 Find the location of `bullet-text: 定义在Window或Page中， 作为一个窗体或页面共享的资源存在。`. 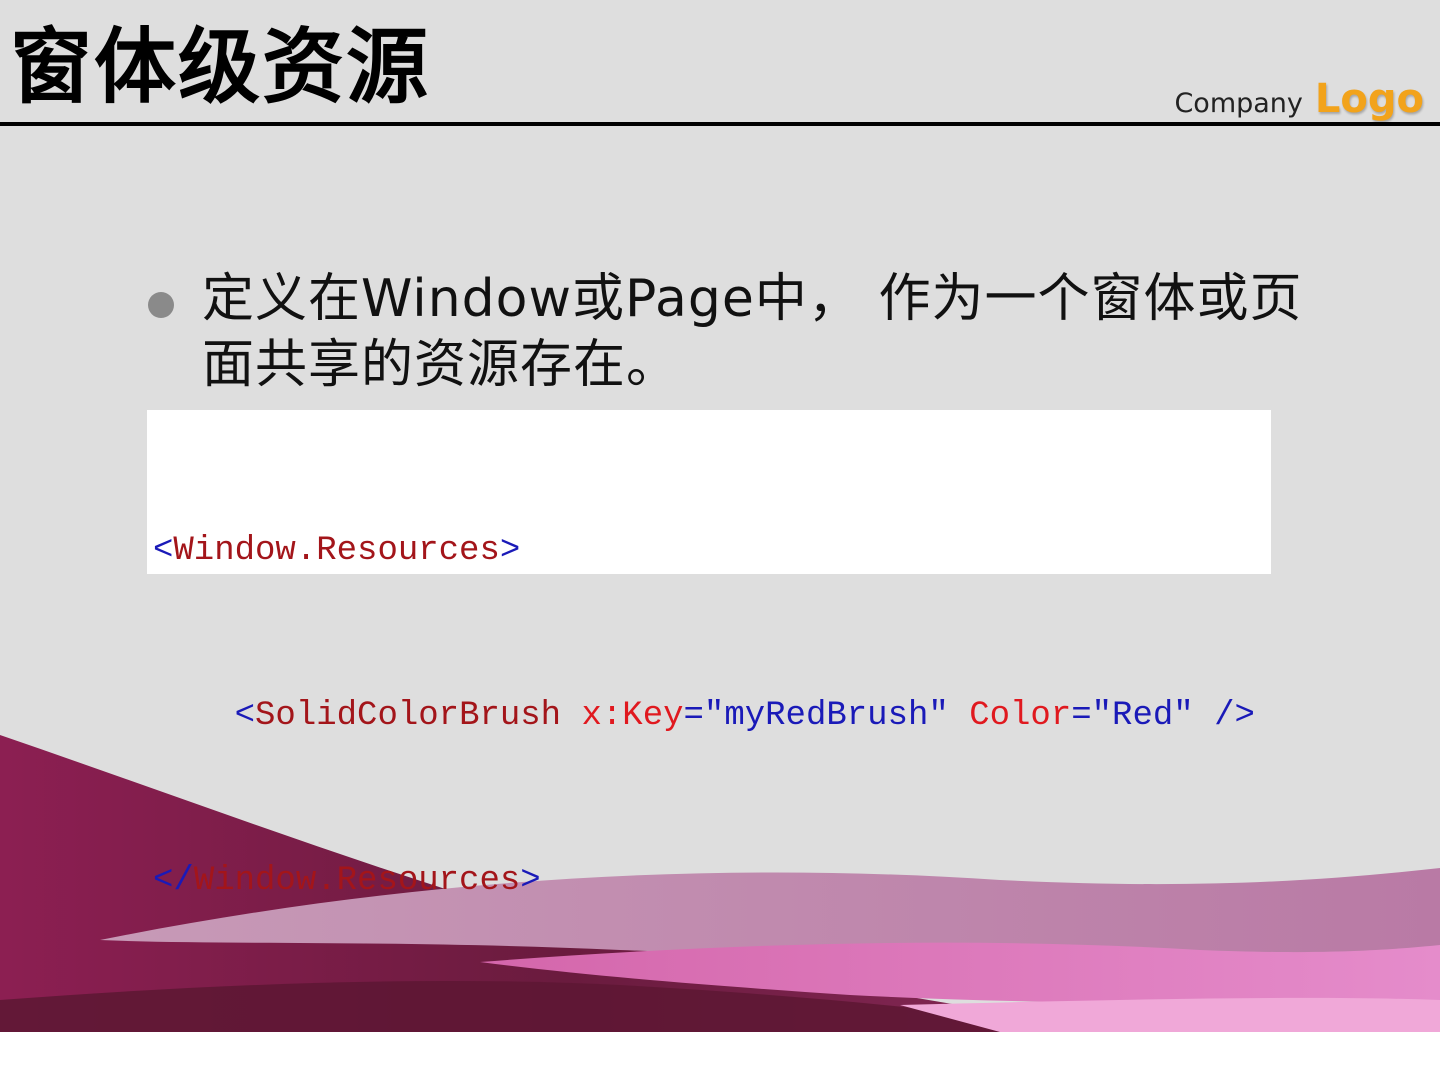

bullet-text: 定义在Window或Page中， 作为一个窗体或页面共享的资源存在。 is located at coordinates (752, 332).